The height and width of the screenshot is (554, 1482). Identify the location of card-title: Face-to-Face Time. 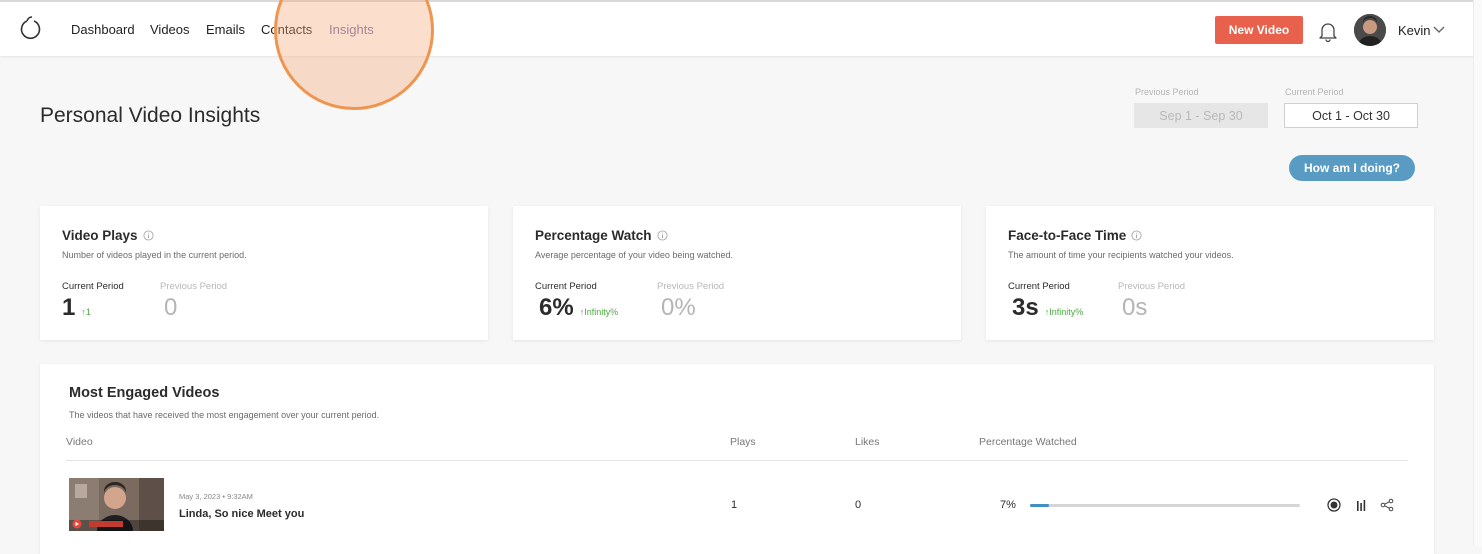
(1075, 235).